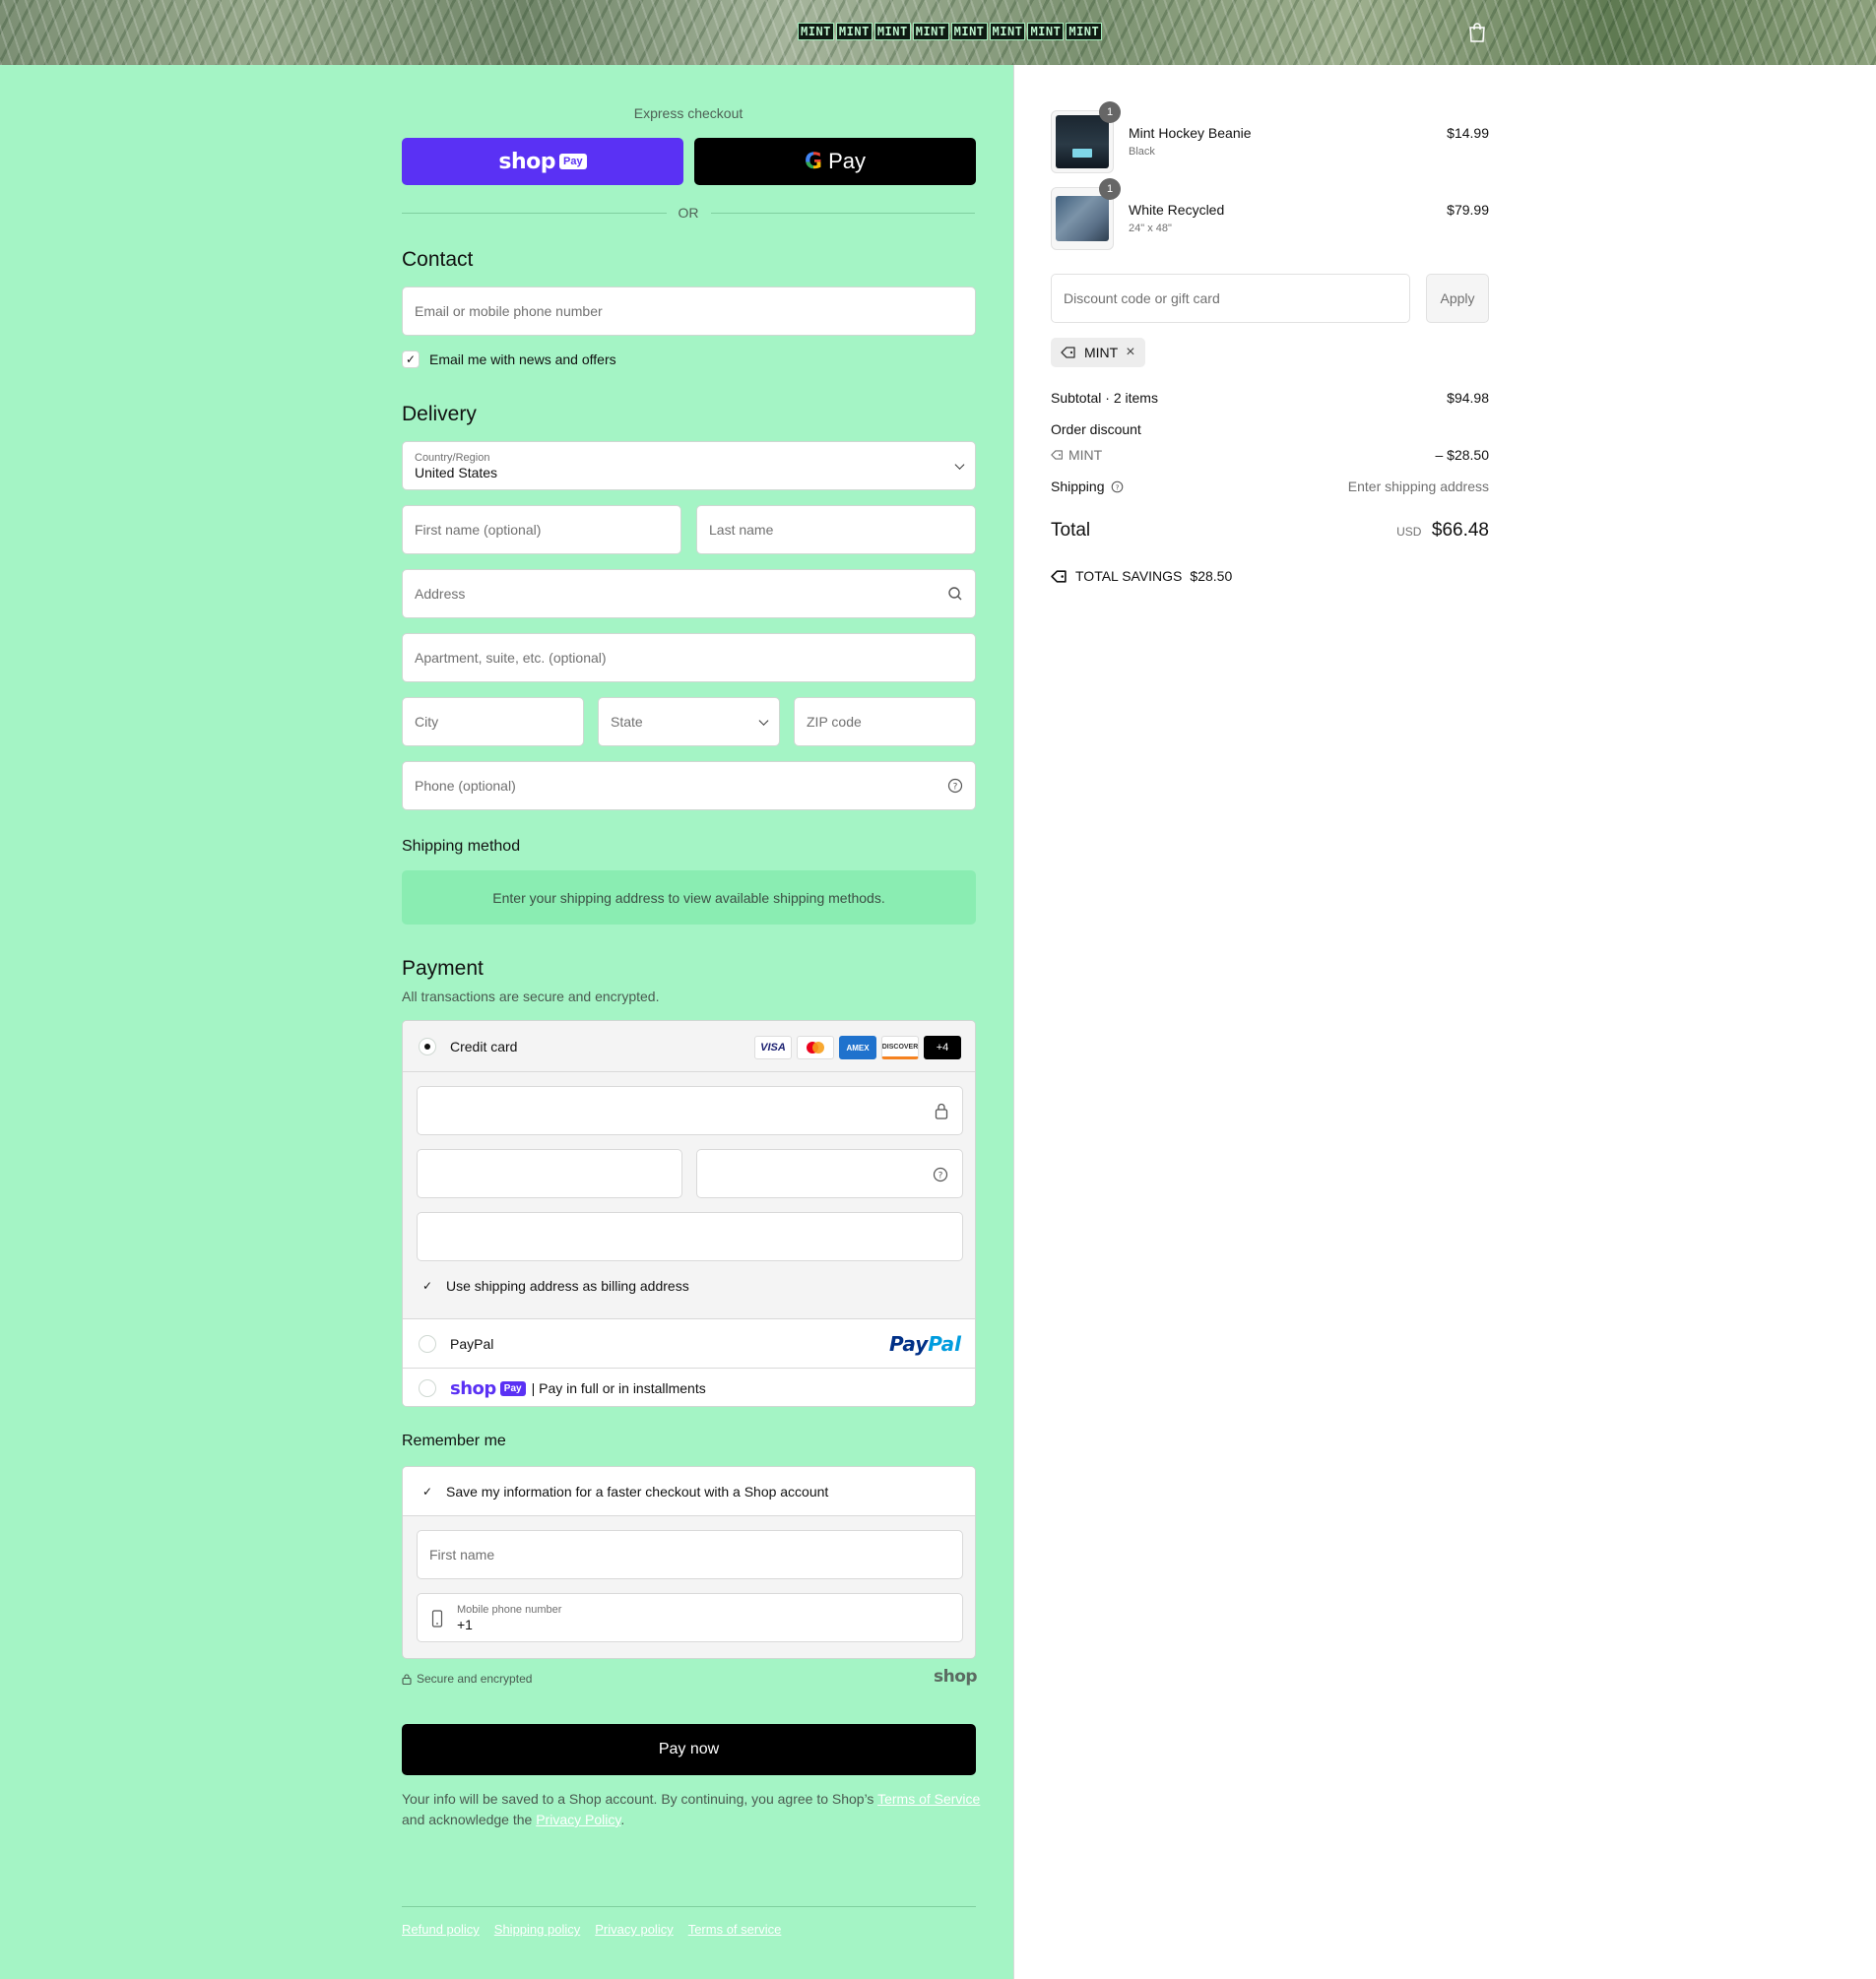  What do you see at coordinates (900, 1048) in the screenshot?
I see `discover-icon: DISCOVER` at bounding box center [900, 1048].